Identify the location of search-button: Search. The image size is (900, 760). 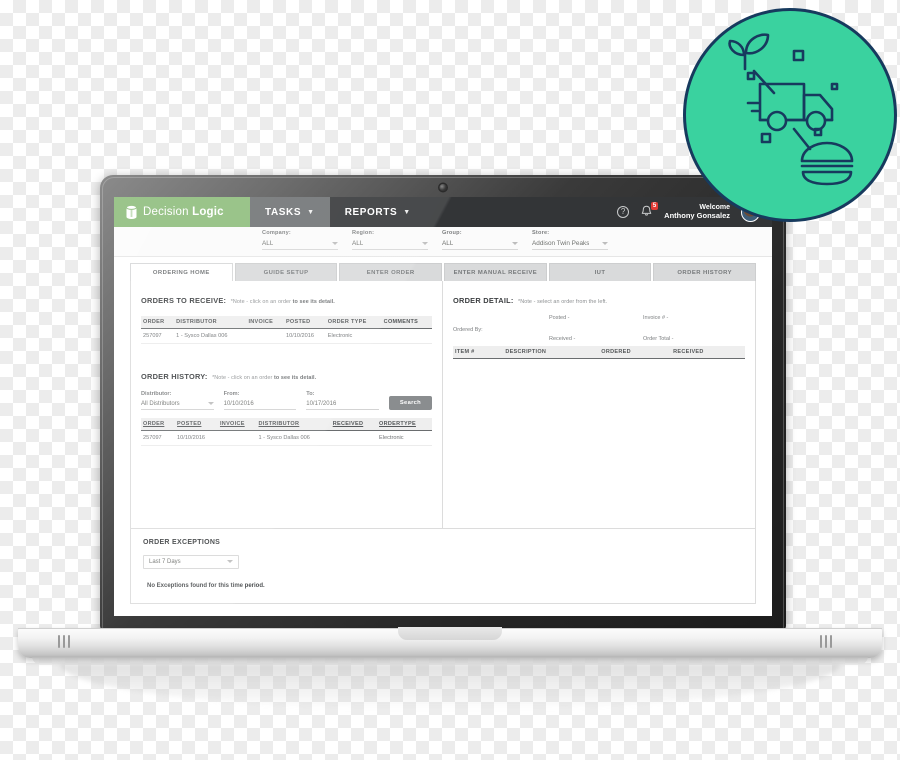
(410, 403).